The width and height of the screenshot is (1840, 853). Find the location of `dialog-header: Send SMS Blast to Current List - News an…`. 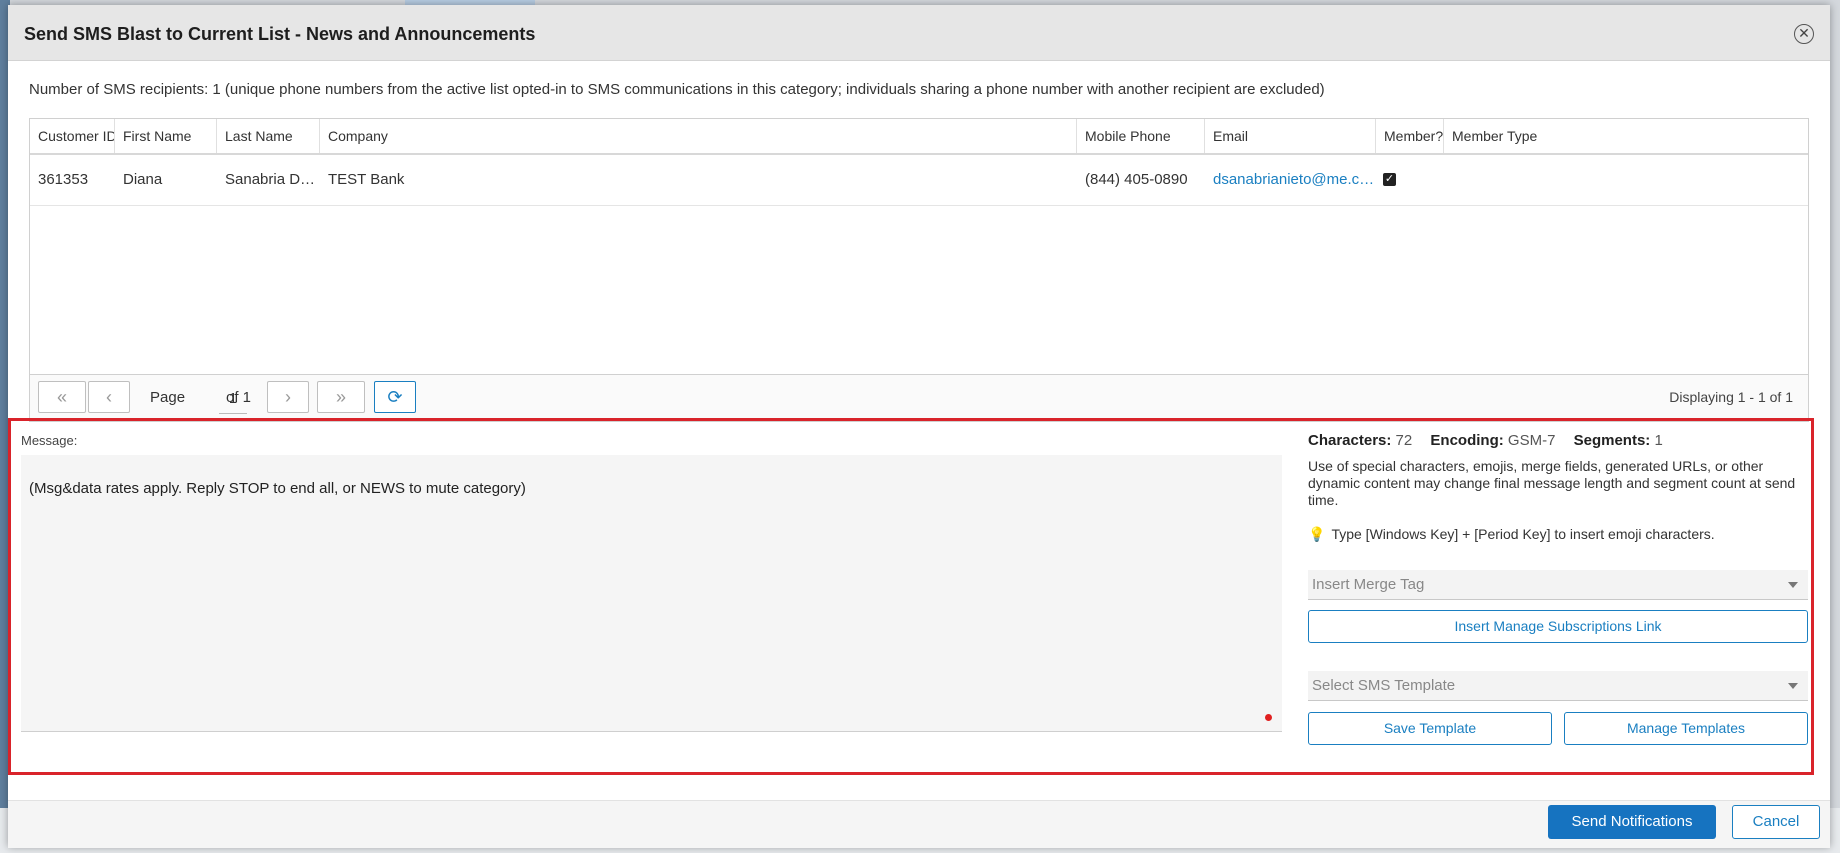

dialog-header: Send SMS Blast to Current List - News an… is located at coordinates (919, 33).